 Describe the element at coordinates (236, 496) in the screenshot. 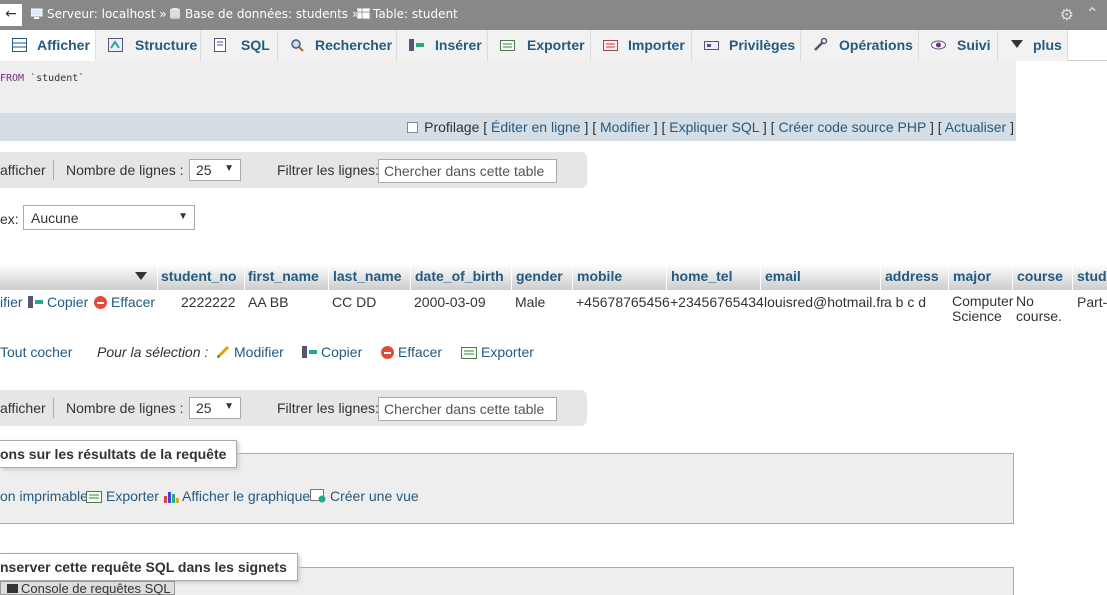

I see `show-chart-link: Afficher le graphique` at that location.